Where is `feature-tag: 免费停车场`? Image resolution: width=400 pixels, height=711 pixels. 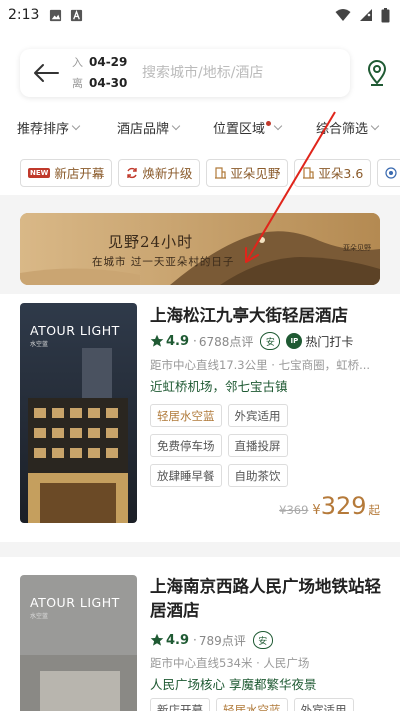 feature-tag: 免费停车场 is located at coordinates (186, 445).